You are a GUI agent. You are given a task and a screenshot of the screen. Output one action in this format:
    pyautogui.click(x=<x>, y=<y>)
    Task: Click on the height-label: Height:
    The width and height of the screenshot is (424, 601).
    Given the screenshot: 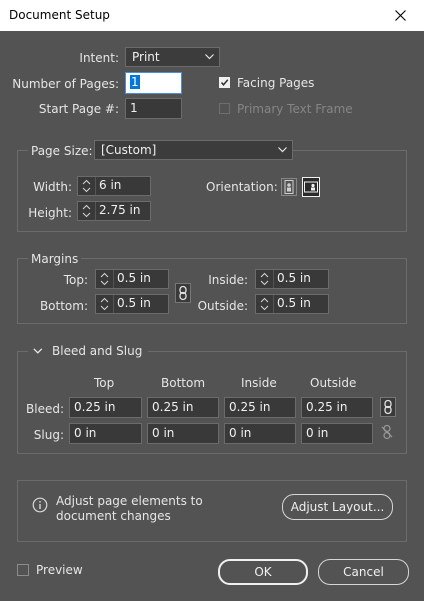 What is the action you would take?
    pyautogui.click(x=50, y=213)
    